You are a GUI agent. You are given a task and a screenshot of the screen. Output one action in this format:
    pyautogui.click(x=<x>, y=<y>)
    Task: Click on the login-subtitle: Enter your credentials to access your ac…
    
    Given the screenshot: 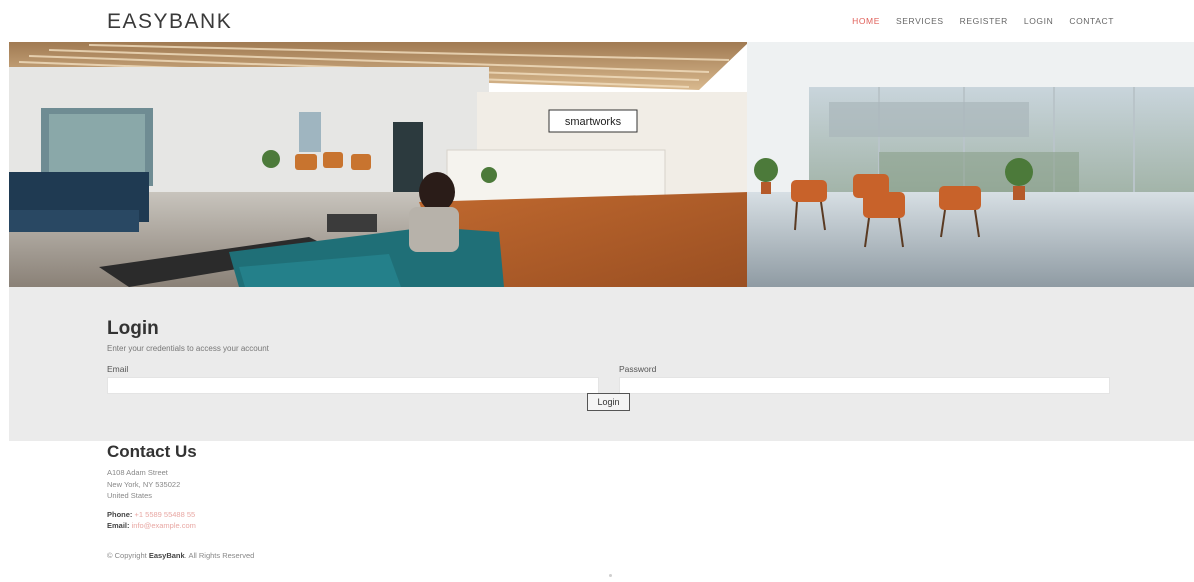 What is the action you would take?
    pyautogui.click(x=188, y=348)
    